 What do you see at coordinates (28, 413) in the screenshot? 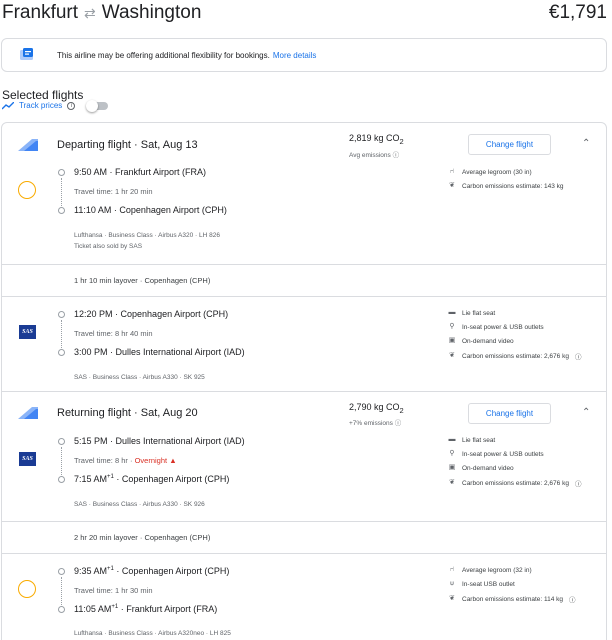
I see `landing-plane-icon` at bounding box center [28, 413].